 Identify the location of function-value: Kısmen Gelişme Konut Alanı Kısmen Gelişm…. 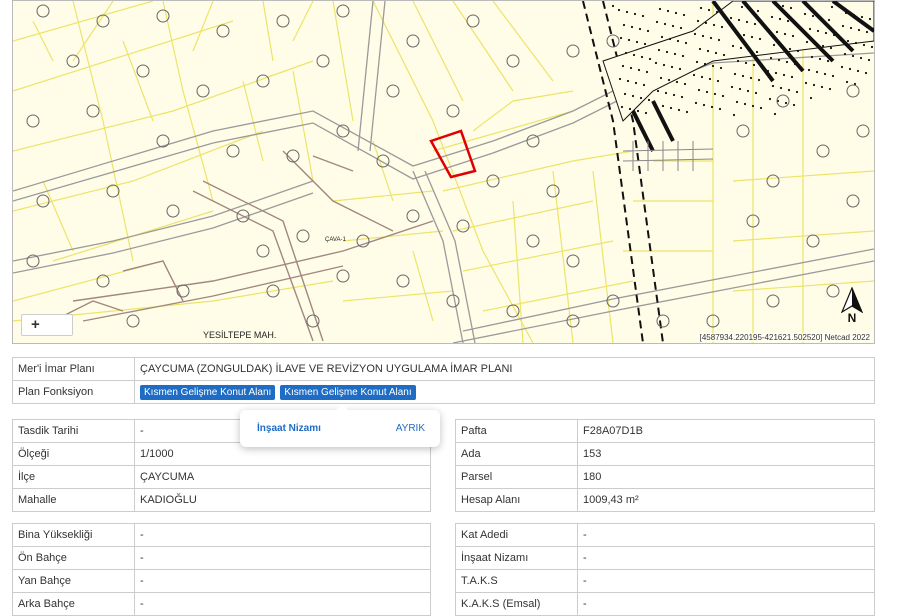
(504, 392).